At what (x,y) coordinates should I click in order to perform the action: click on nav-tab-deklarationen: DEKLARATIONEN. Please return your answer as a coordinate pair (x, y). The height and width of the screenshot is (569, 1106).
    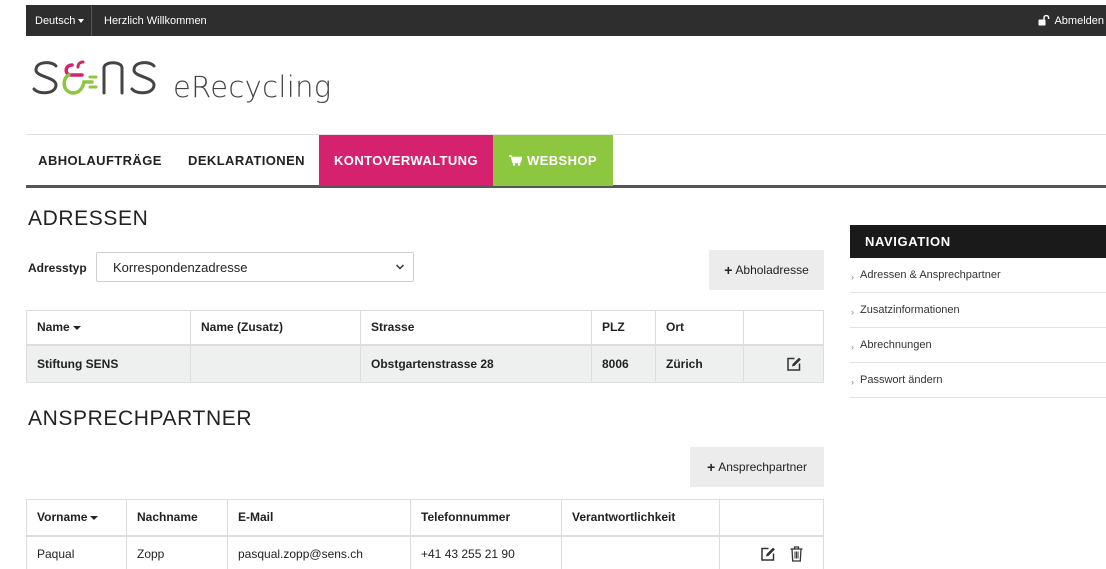
    Looking at the image, I should click on (246, 160).